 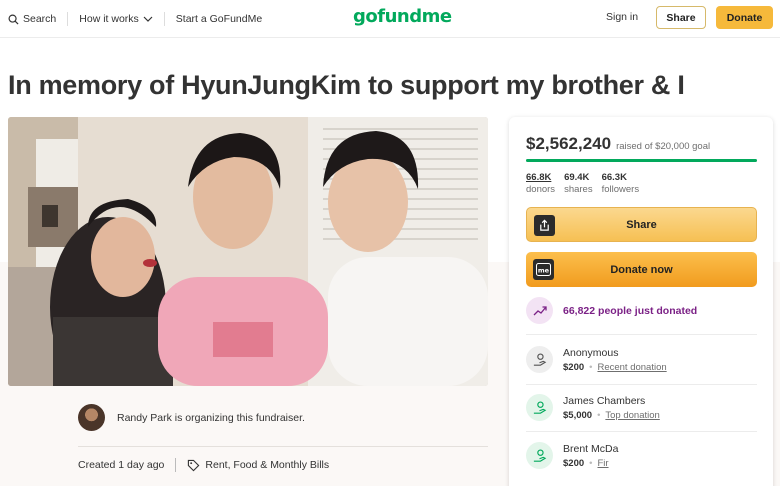 I want to click on how-it-works-label: How it works, so click(x=109, y=19).